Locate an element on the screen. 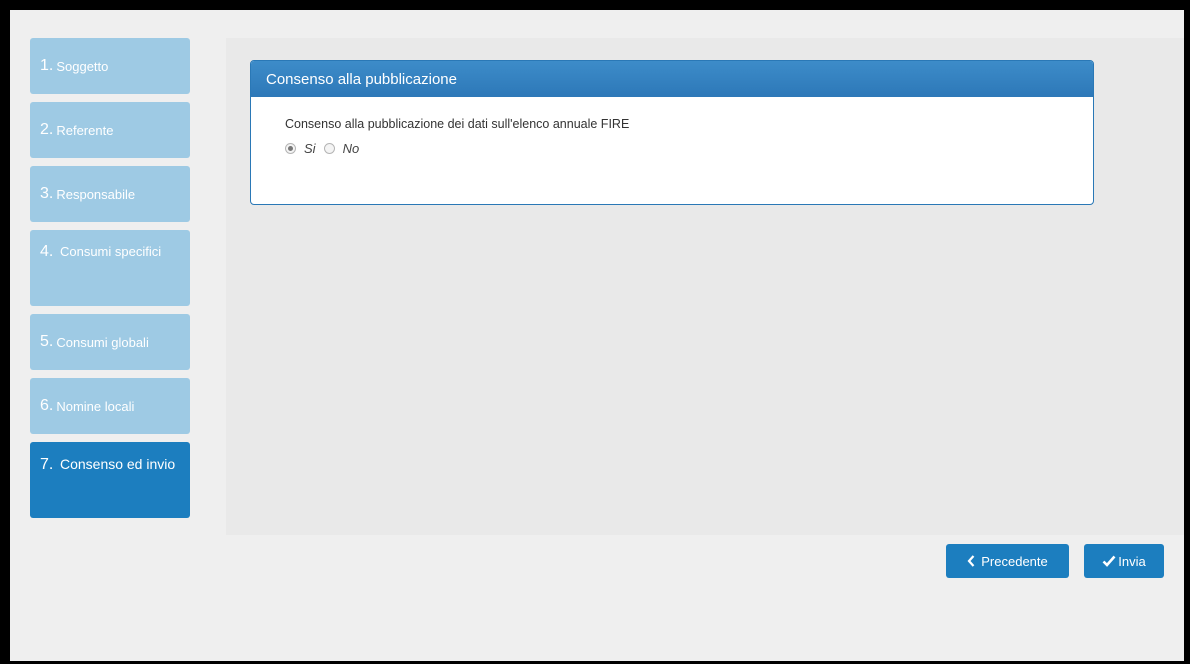 This screenshot has width=1190, height=664. radio-no is located at coordinates (329, 148).